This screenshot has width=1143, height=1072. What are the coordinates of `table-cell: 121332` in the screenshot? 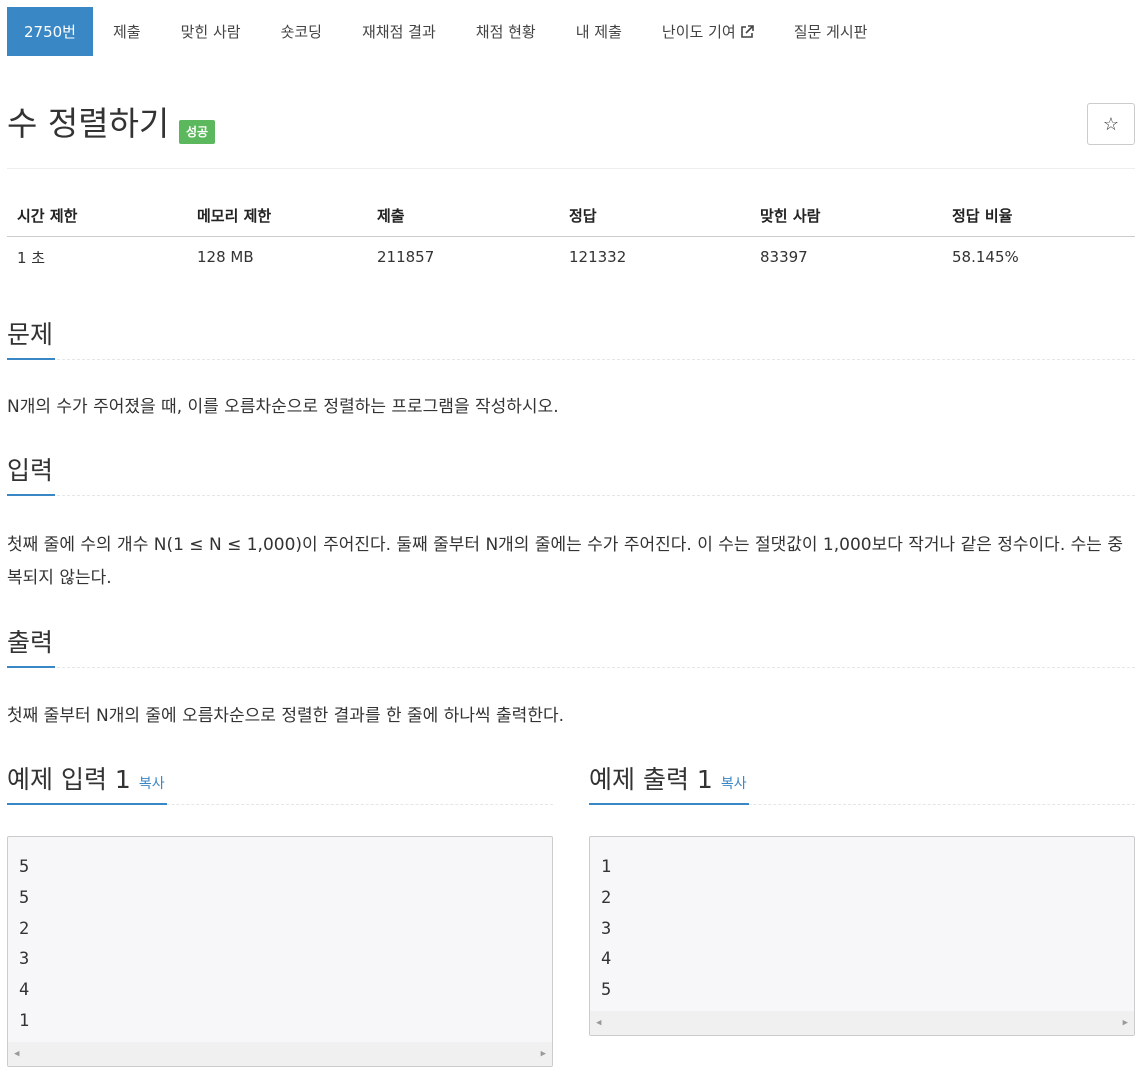 It's located at (598, 257).